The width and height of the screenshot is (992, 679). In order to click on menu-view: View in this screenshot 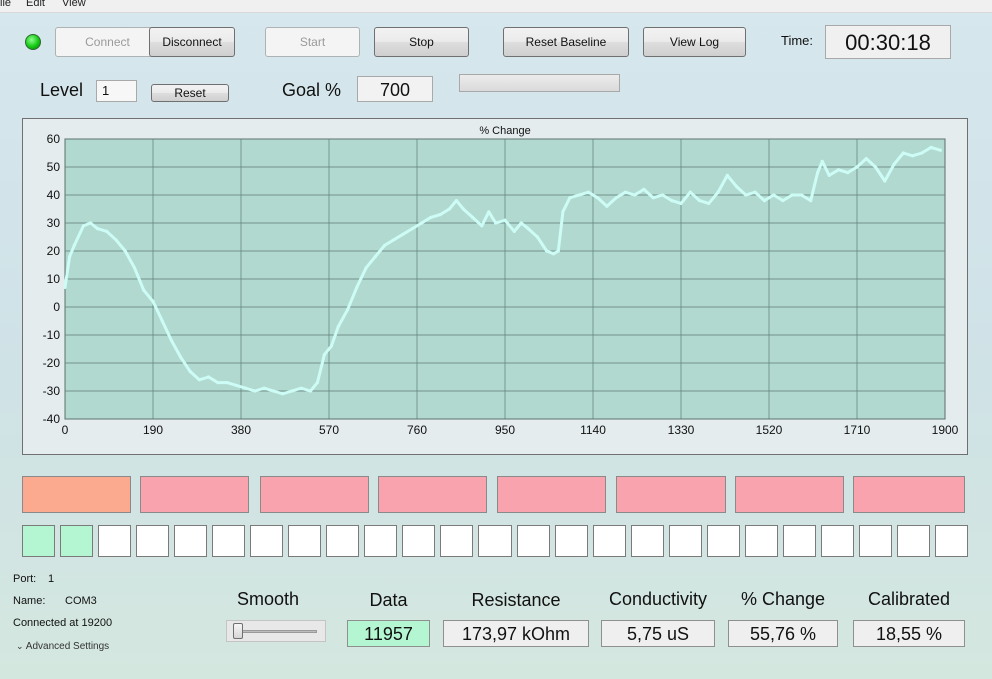, I will do `click(74, 4)`.